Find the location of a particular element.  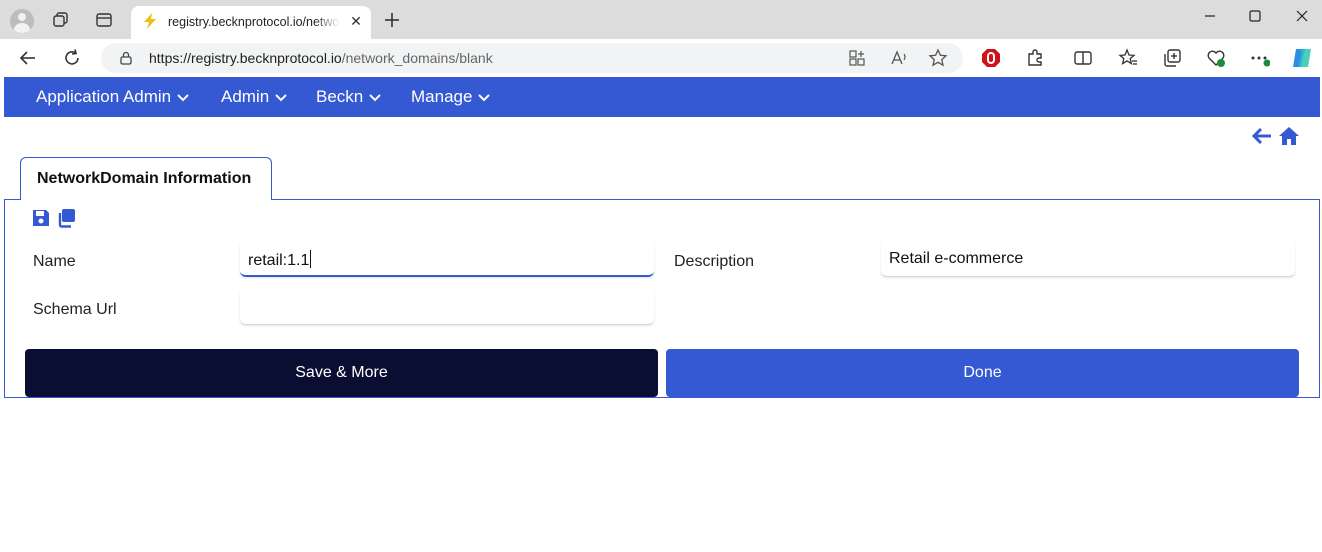

tab-close-icon: ✕ is located at coordinates (356, 21).